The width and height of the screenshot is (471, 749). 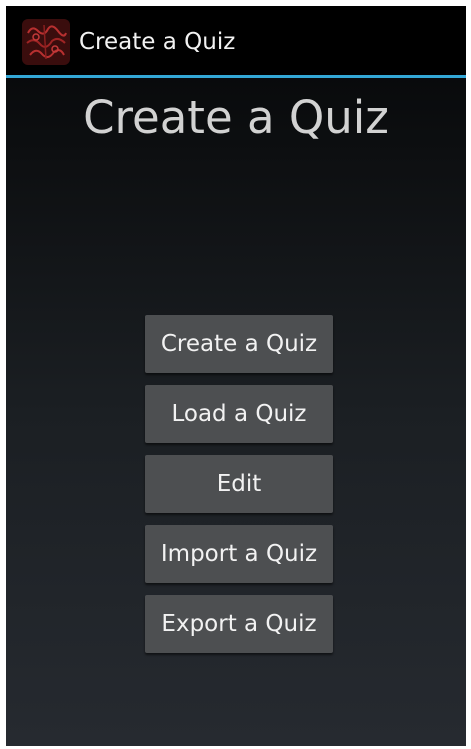 I want to click on import-quiz-button: Import a Quiz, so click(x=239, y=554).